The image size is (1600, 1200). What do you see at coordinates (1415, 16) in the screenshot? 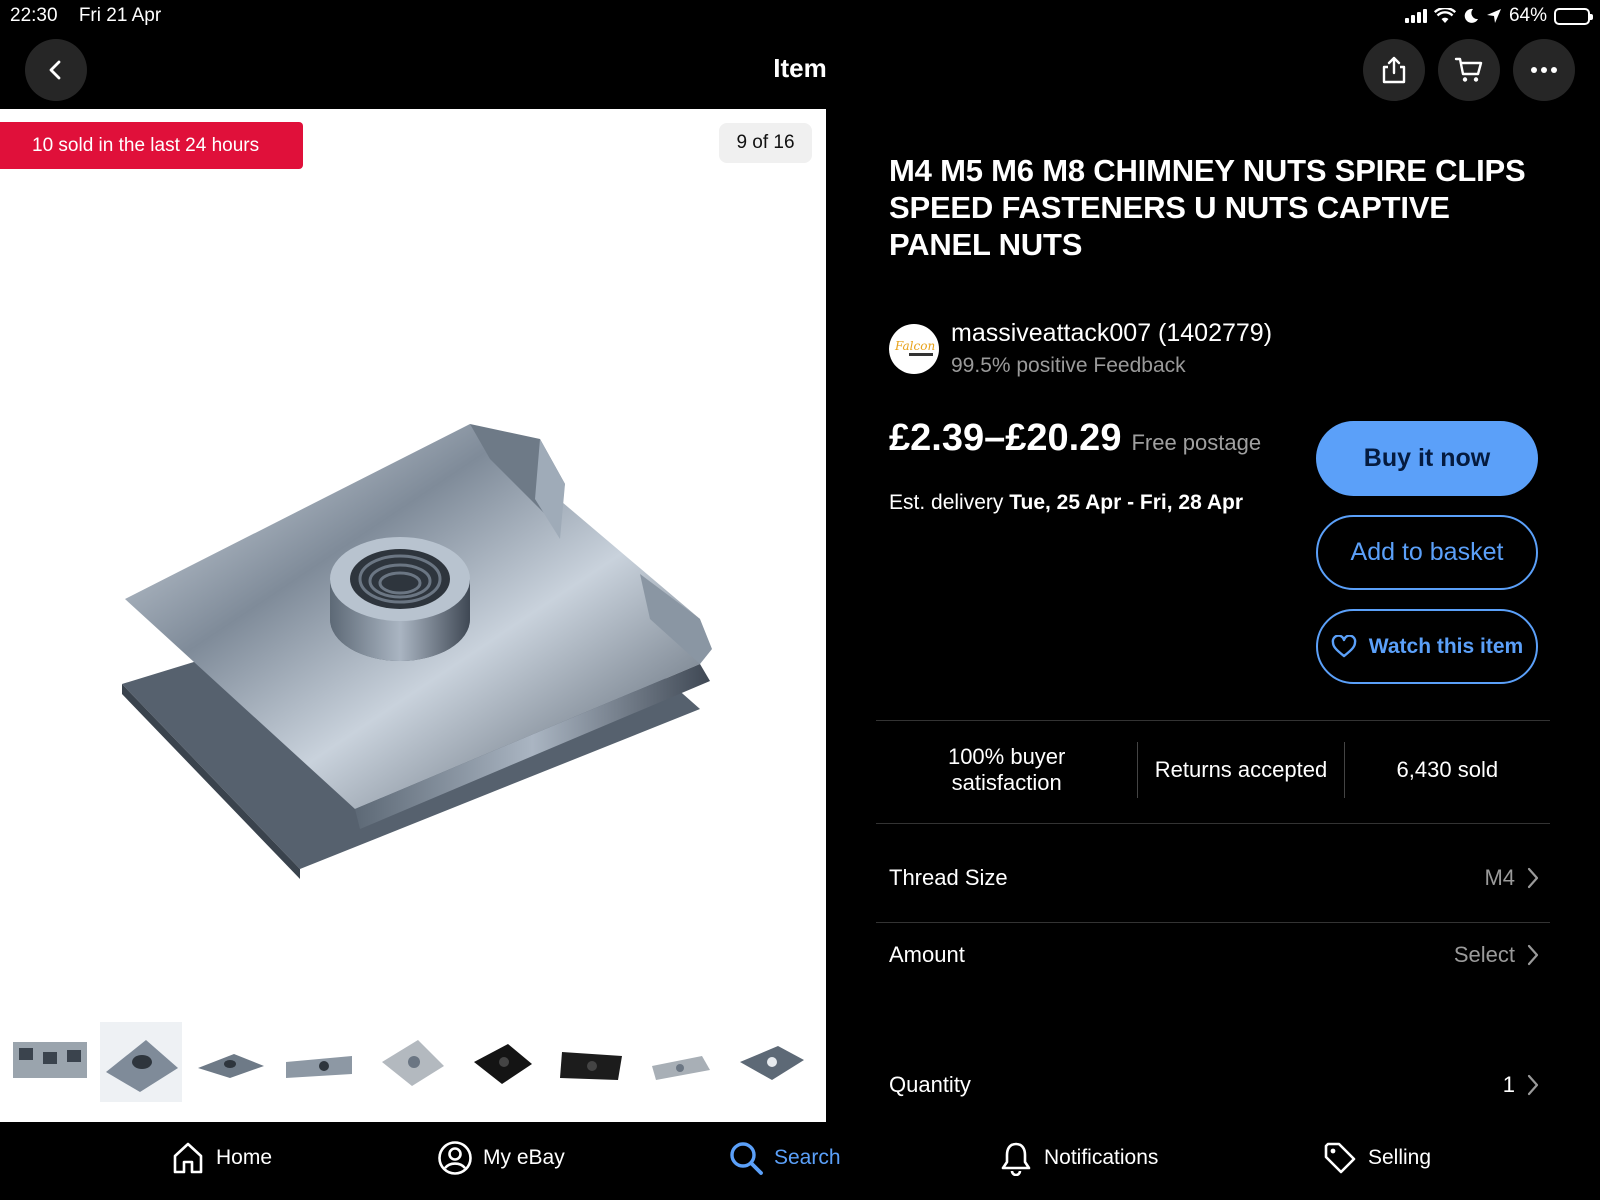
I see `cellular-signal-icon` at bounding box center [1415, 16].